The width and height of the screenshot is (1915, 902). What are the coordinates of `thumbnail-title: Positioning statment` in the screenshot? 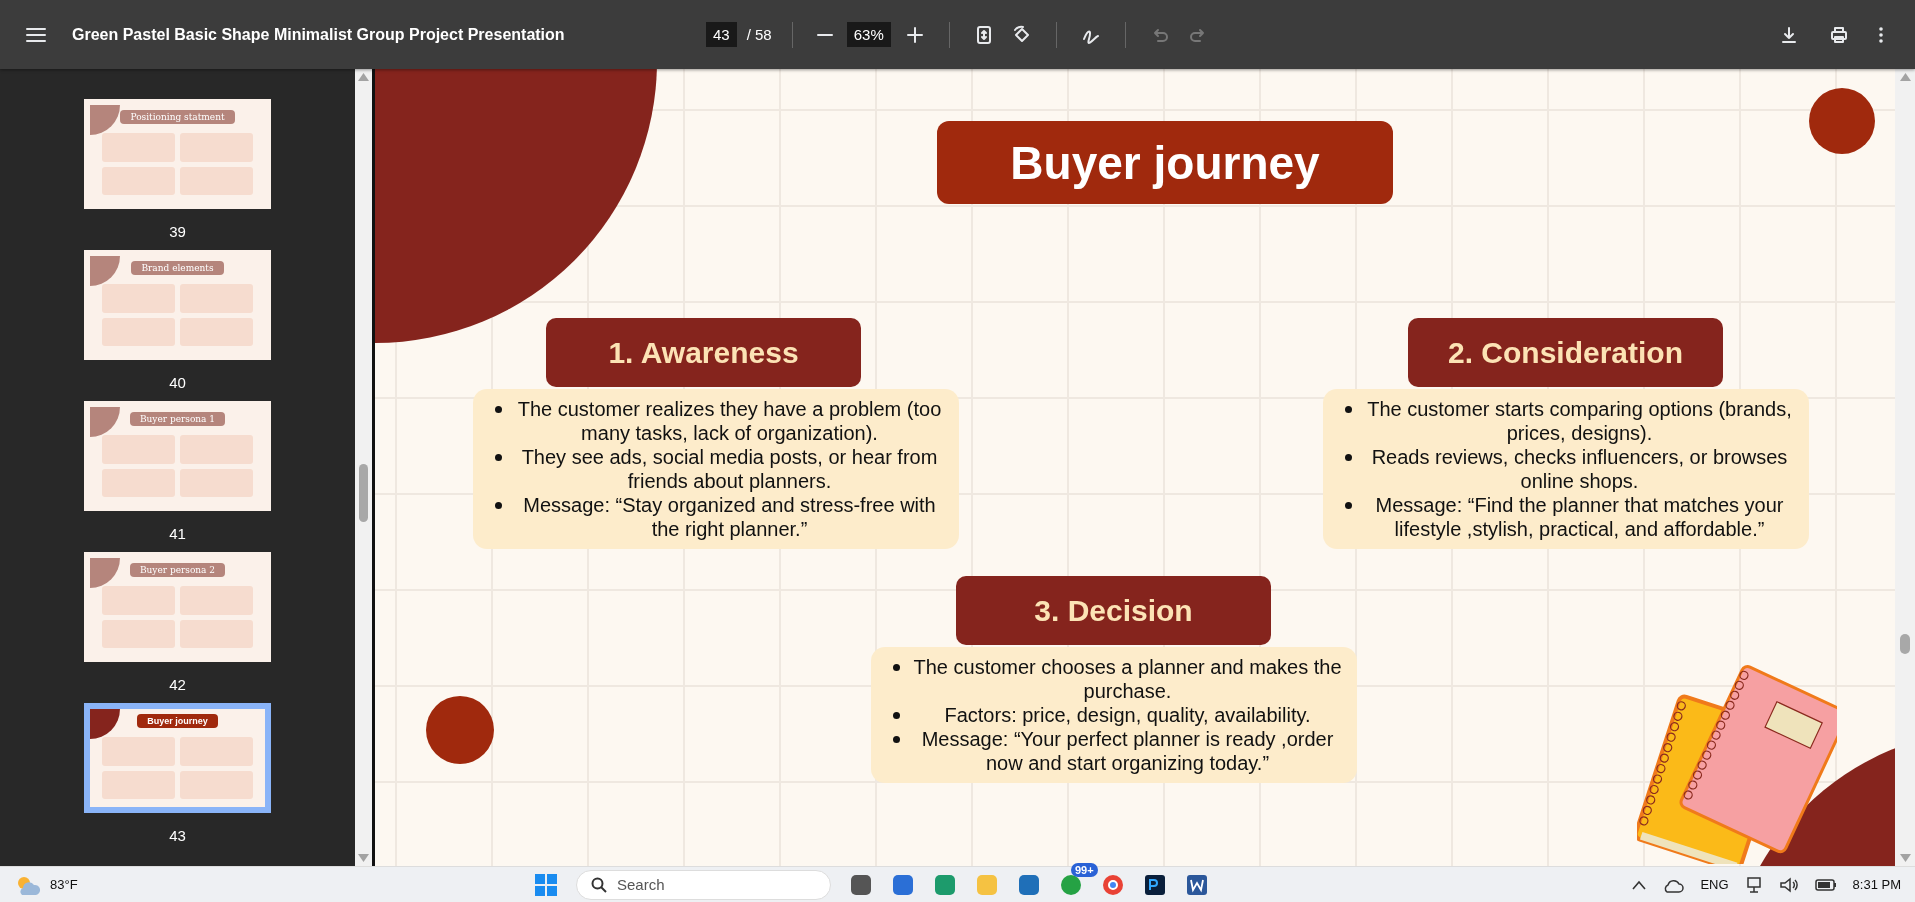 It's located at (177, 117).